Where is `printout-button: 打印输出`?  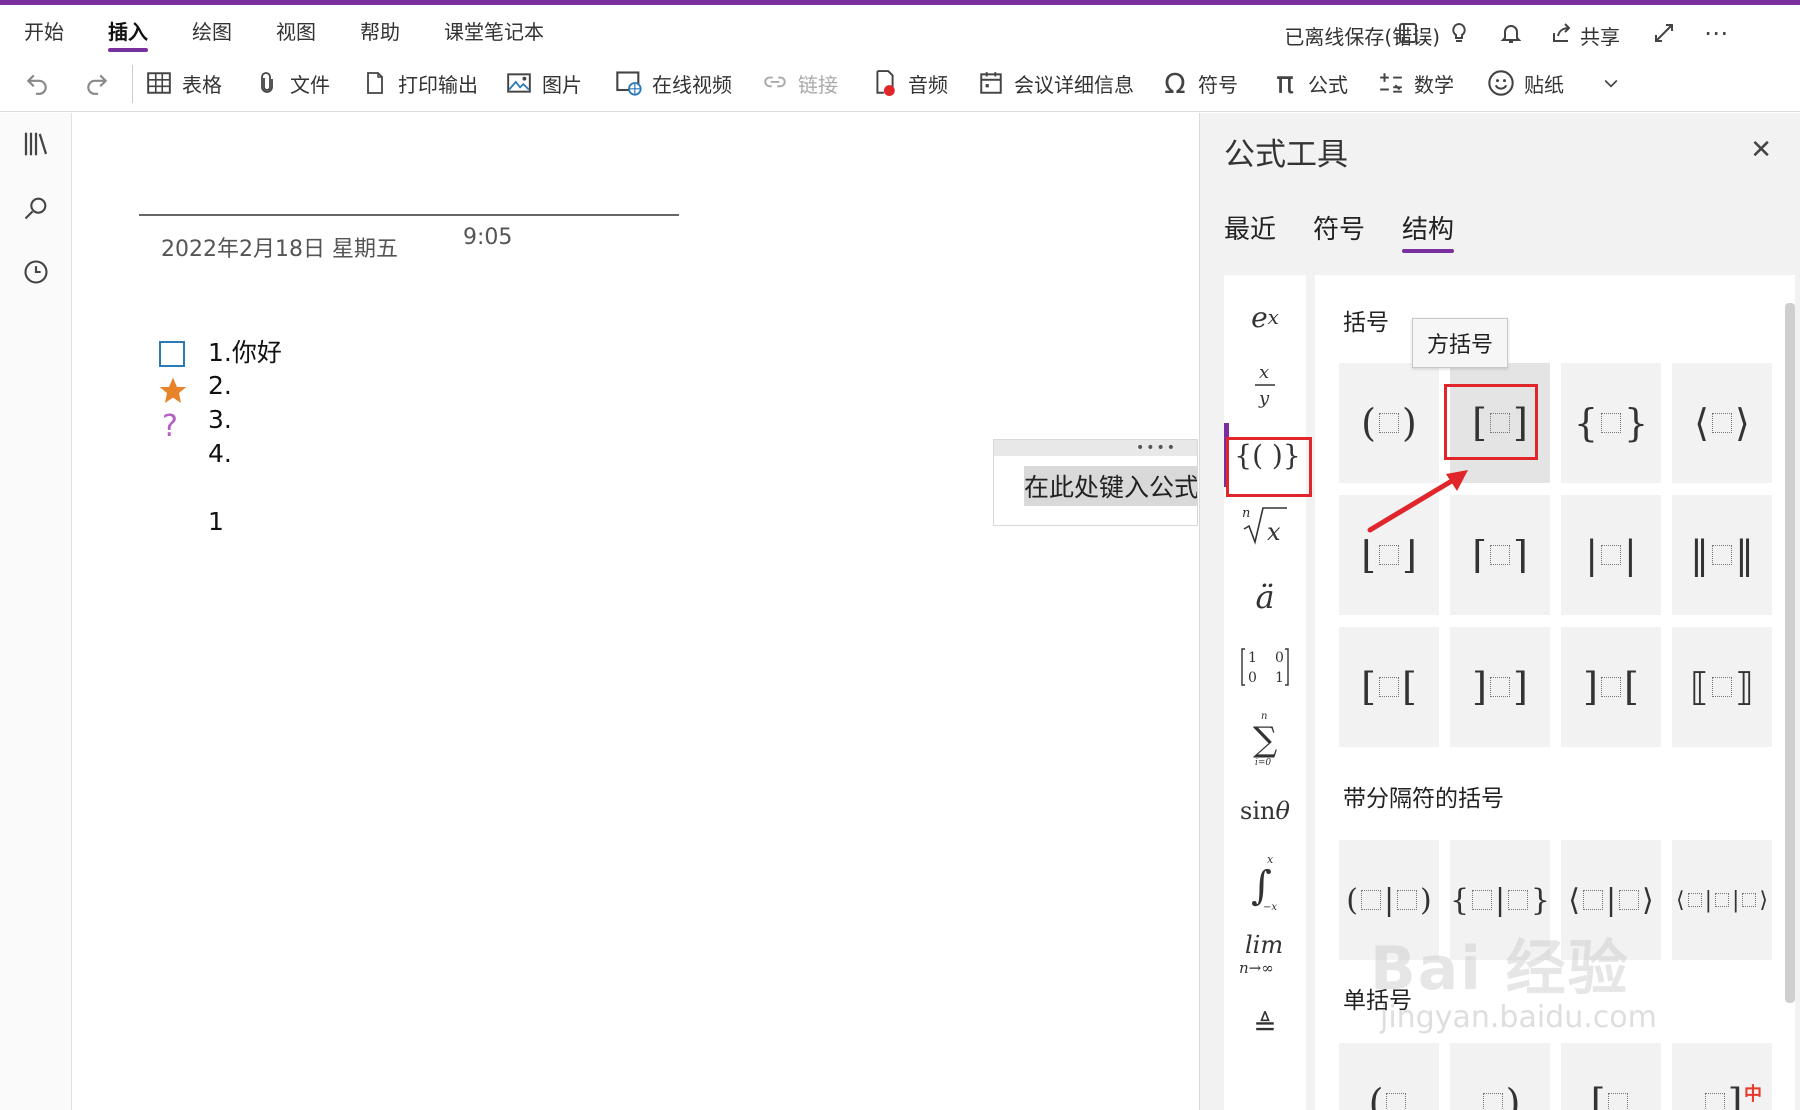
printout-button: 打印输出 is located at coordinates (419, 83).